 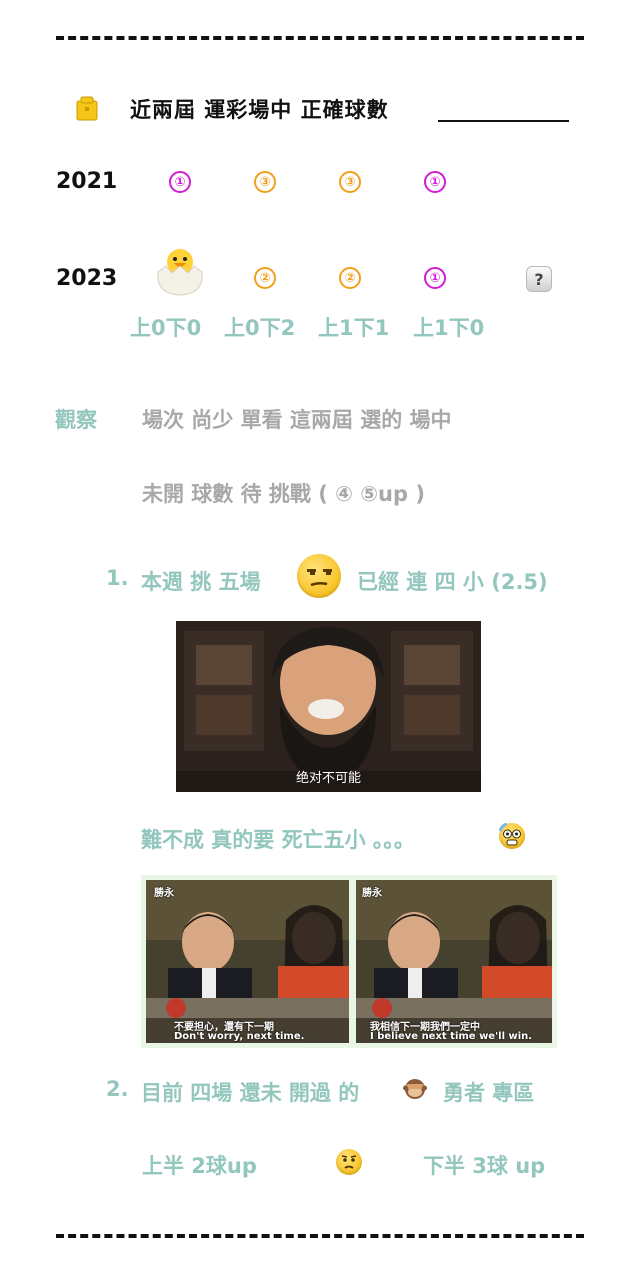 What do you see at coordinates (435, 182) in the screenshot?
I see `mark-2021-4: ①` at bounding box center [435, 182].